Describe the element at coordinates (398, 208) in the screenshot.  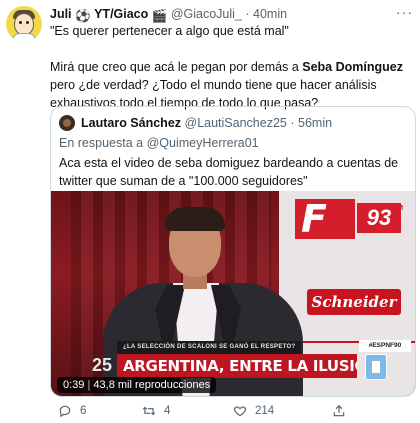
I see `studio-logo-fm: FM` at that location.